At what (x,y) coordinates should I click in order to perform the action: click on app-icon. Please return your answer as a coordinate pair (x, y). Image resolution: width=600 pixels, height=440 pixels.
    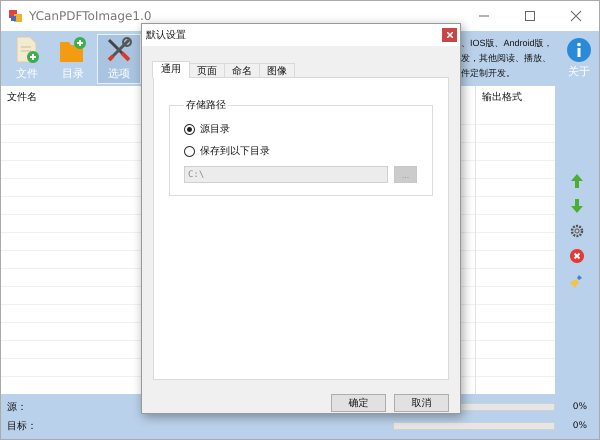
    Looking at the image, I should click on (16, 16).